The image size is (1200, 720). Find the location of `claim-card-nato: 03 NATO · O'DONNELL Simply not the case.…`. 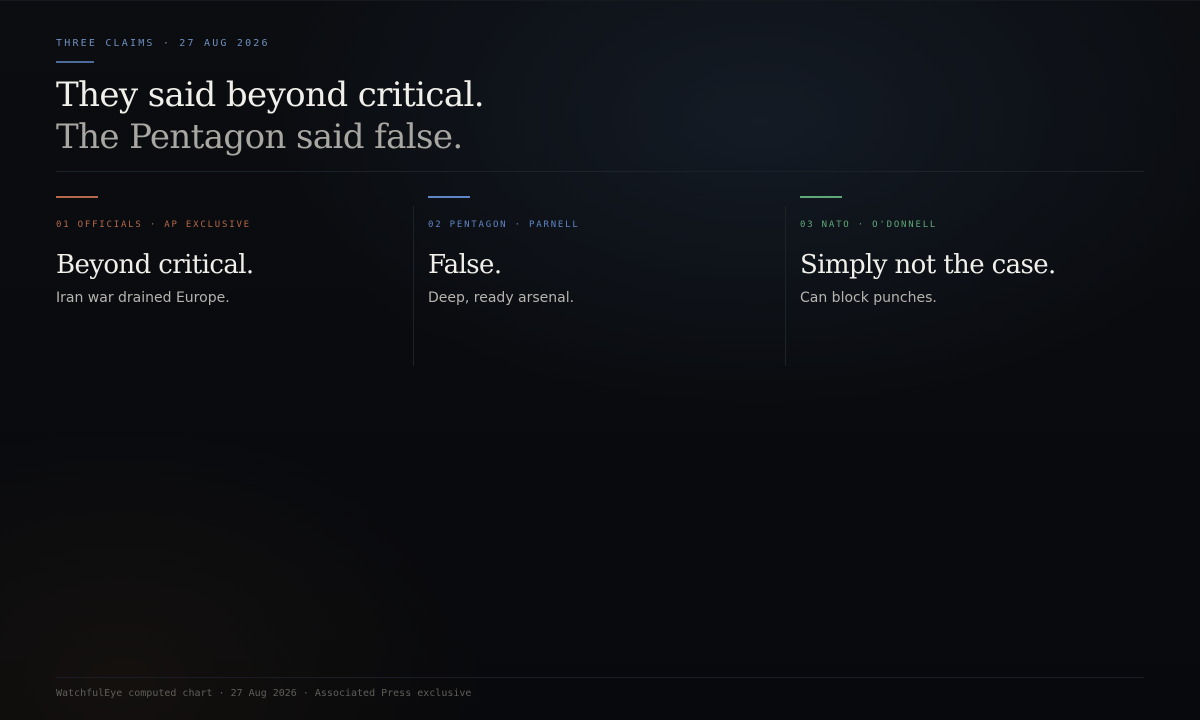

claim-card-nato: 03 NATO · O'DONNELL Simply not the case.… is located at coordinates (970, 281).